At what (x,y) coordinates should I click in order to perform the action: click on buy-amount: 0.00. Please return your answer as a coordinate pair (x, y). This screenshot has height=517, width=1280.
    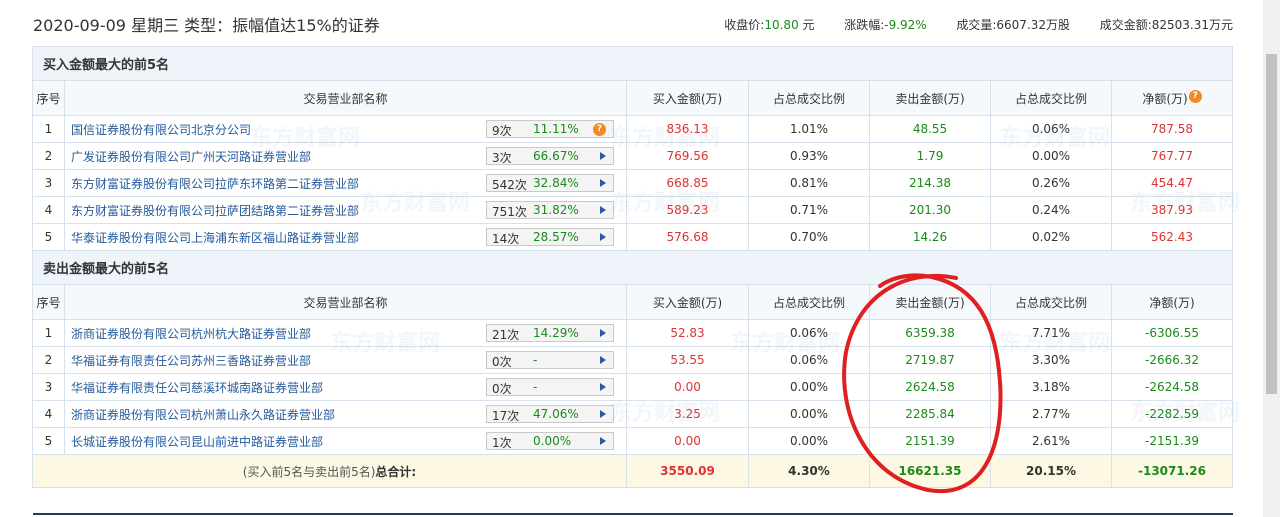
    Looking at the image, I should click on (687, 441).